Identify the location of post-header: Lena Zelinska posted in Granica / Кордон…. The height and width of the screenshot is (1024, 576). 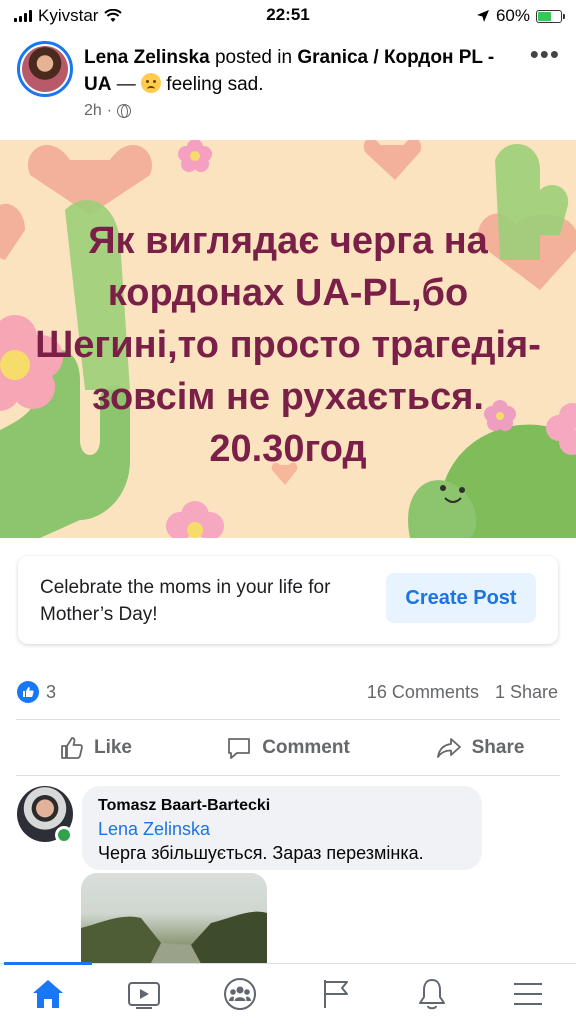
(288, 84).